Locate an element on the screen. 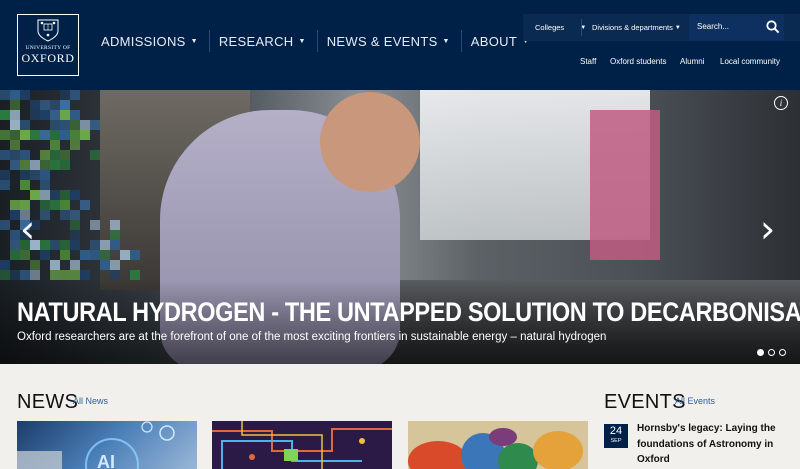 Image resolution: width=800 pixels, height=469 pixels. divisions-dropdown: Divisions & departments ▼ is located at coordinates (636, 27).